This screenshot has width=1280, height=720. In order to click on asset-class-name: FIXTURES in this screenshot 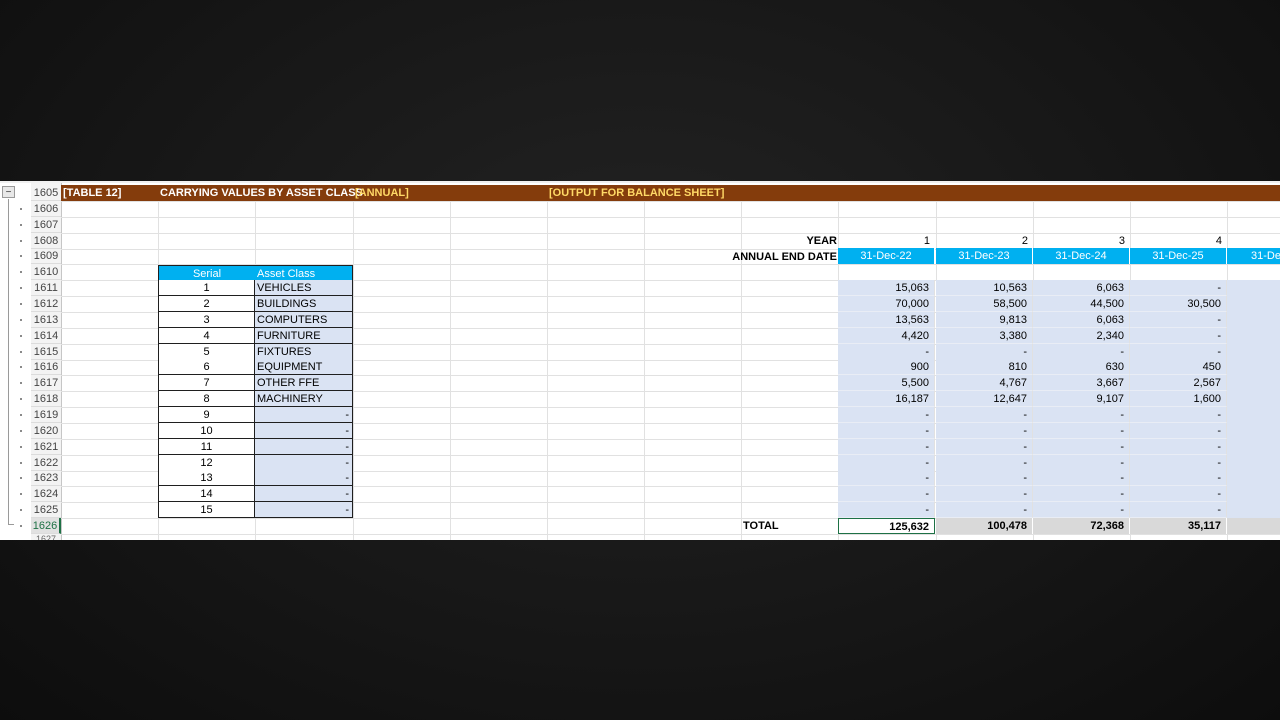, I will do `click(304, 352)`.